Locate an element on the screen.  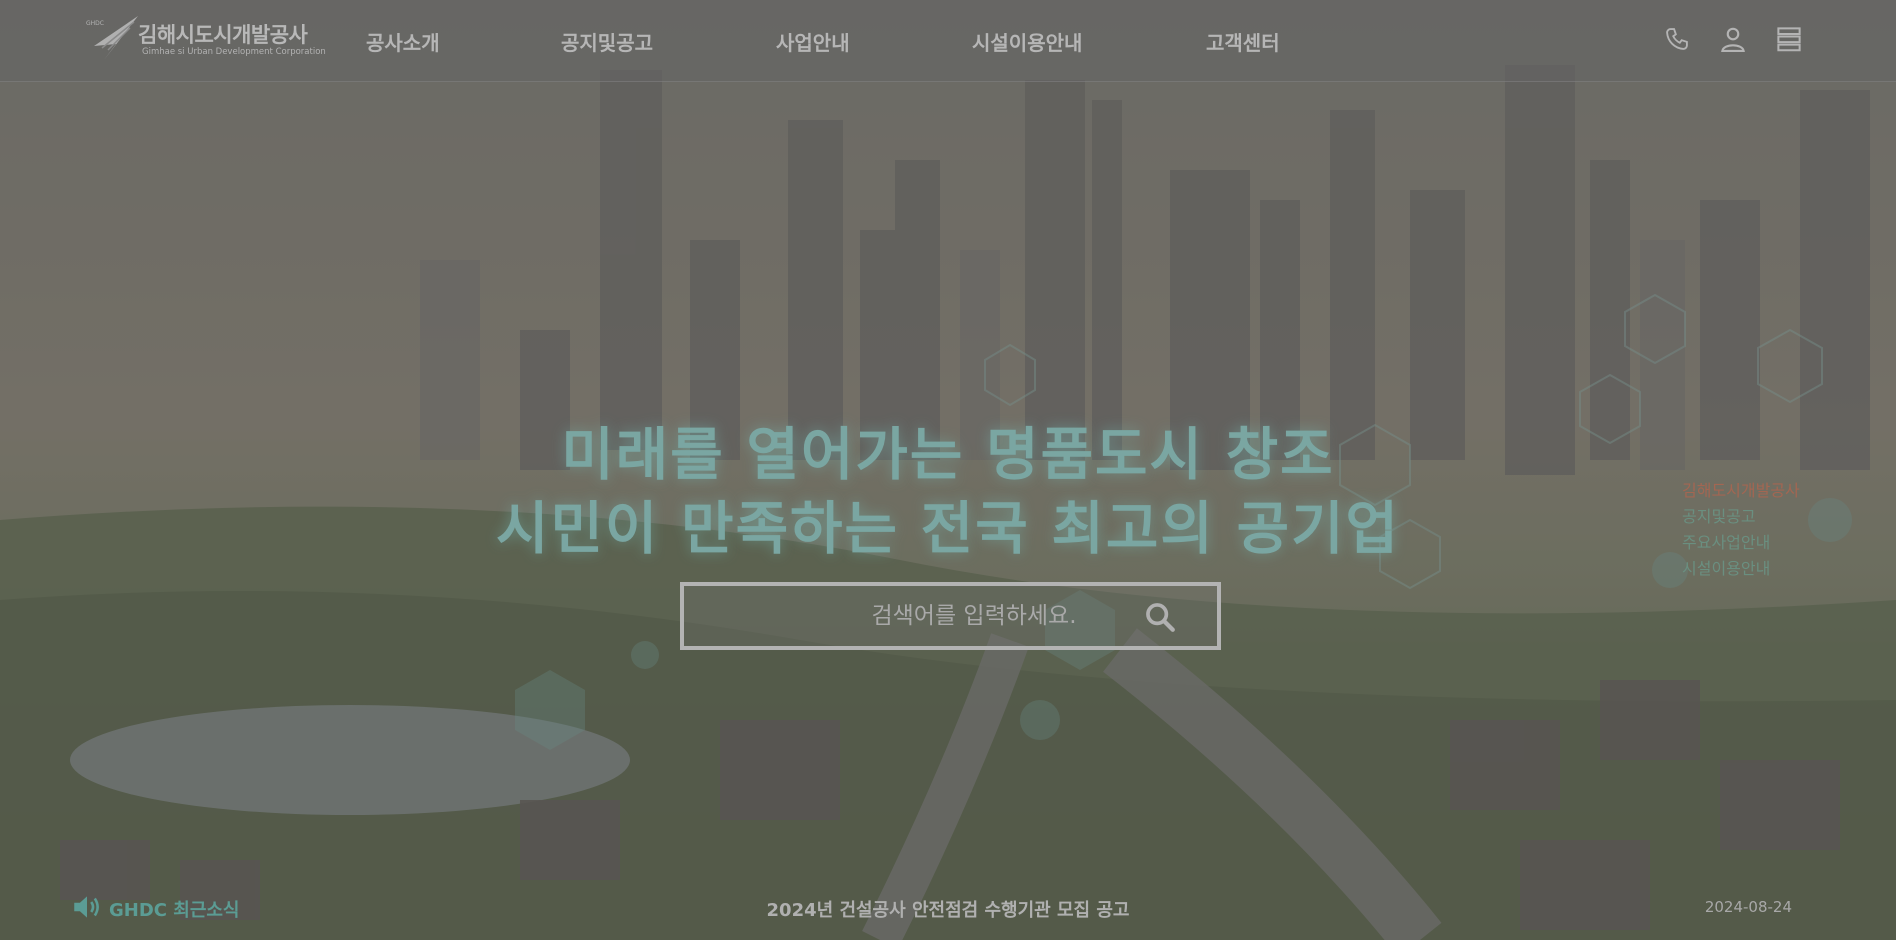
search-input is located at coordinates (914, 616).